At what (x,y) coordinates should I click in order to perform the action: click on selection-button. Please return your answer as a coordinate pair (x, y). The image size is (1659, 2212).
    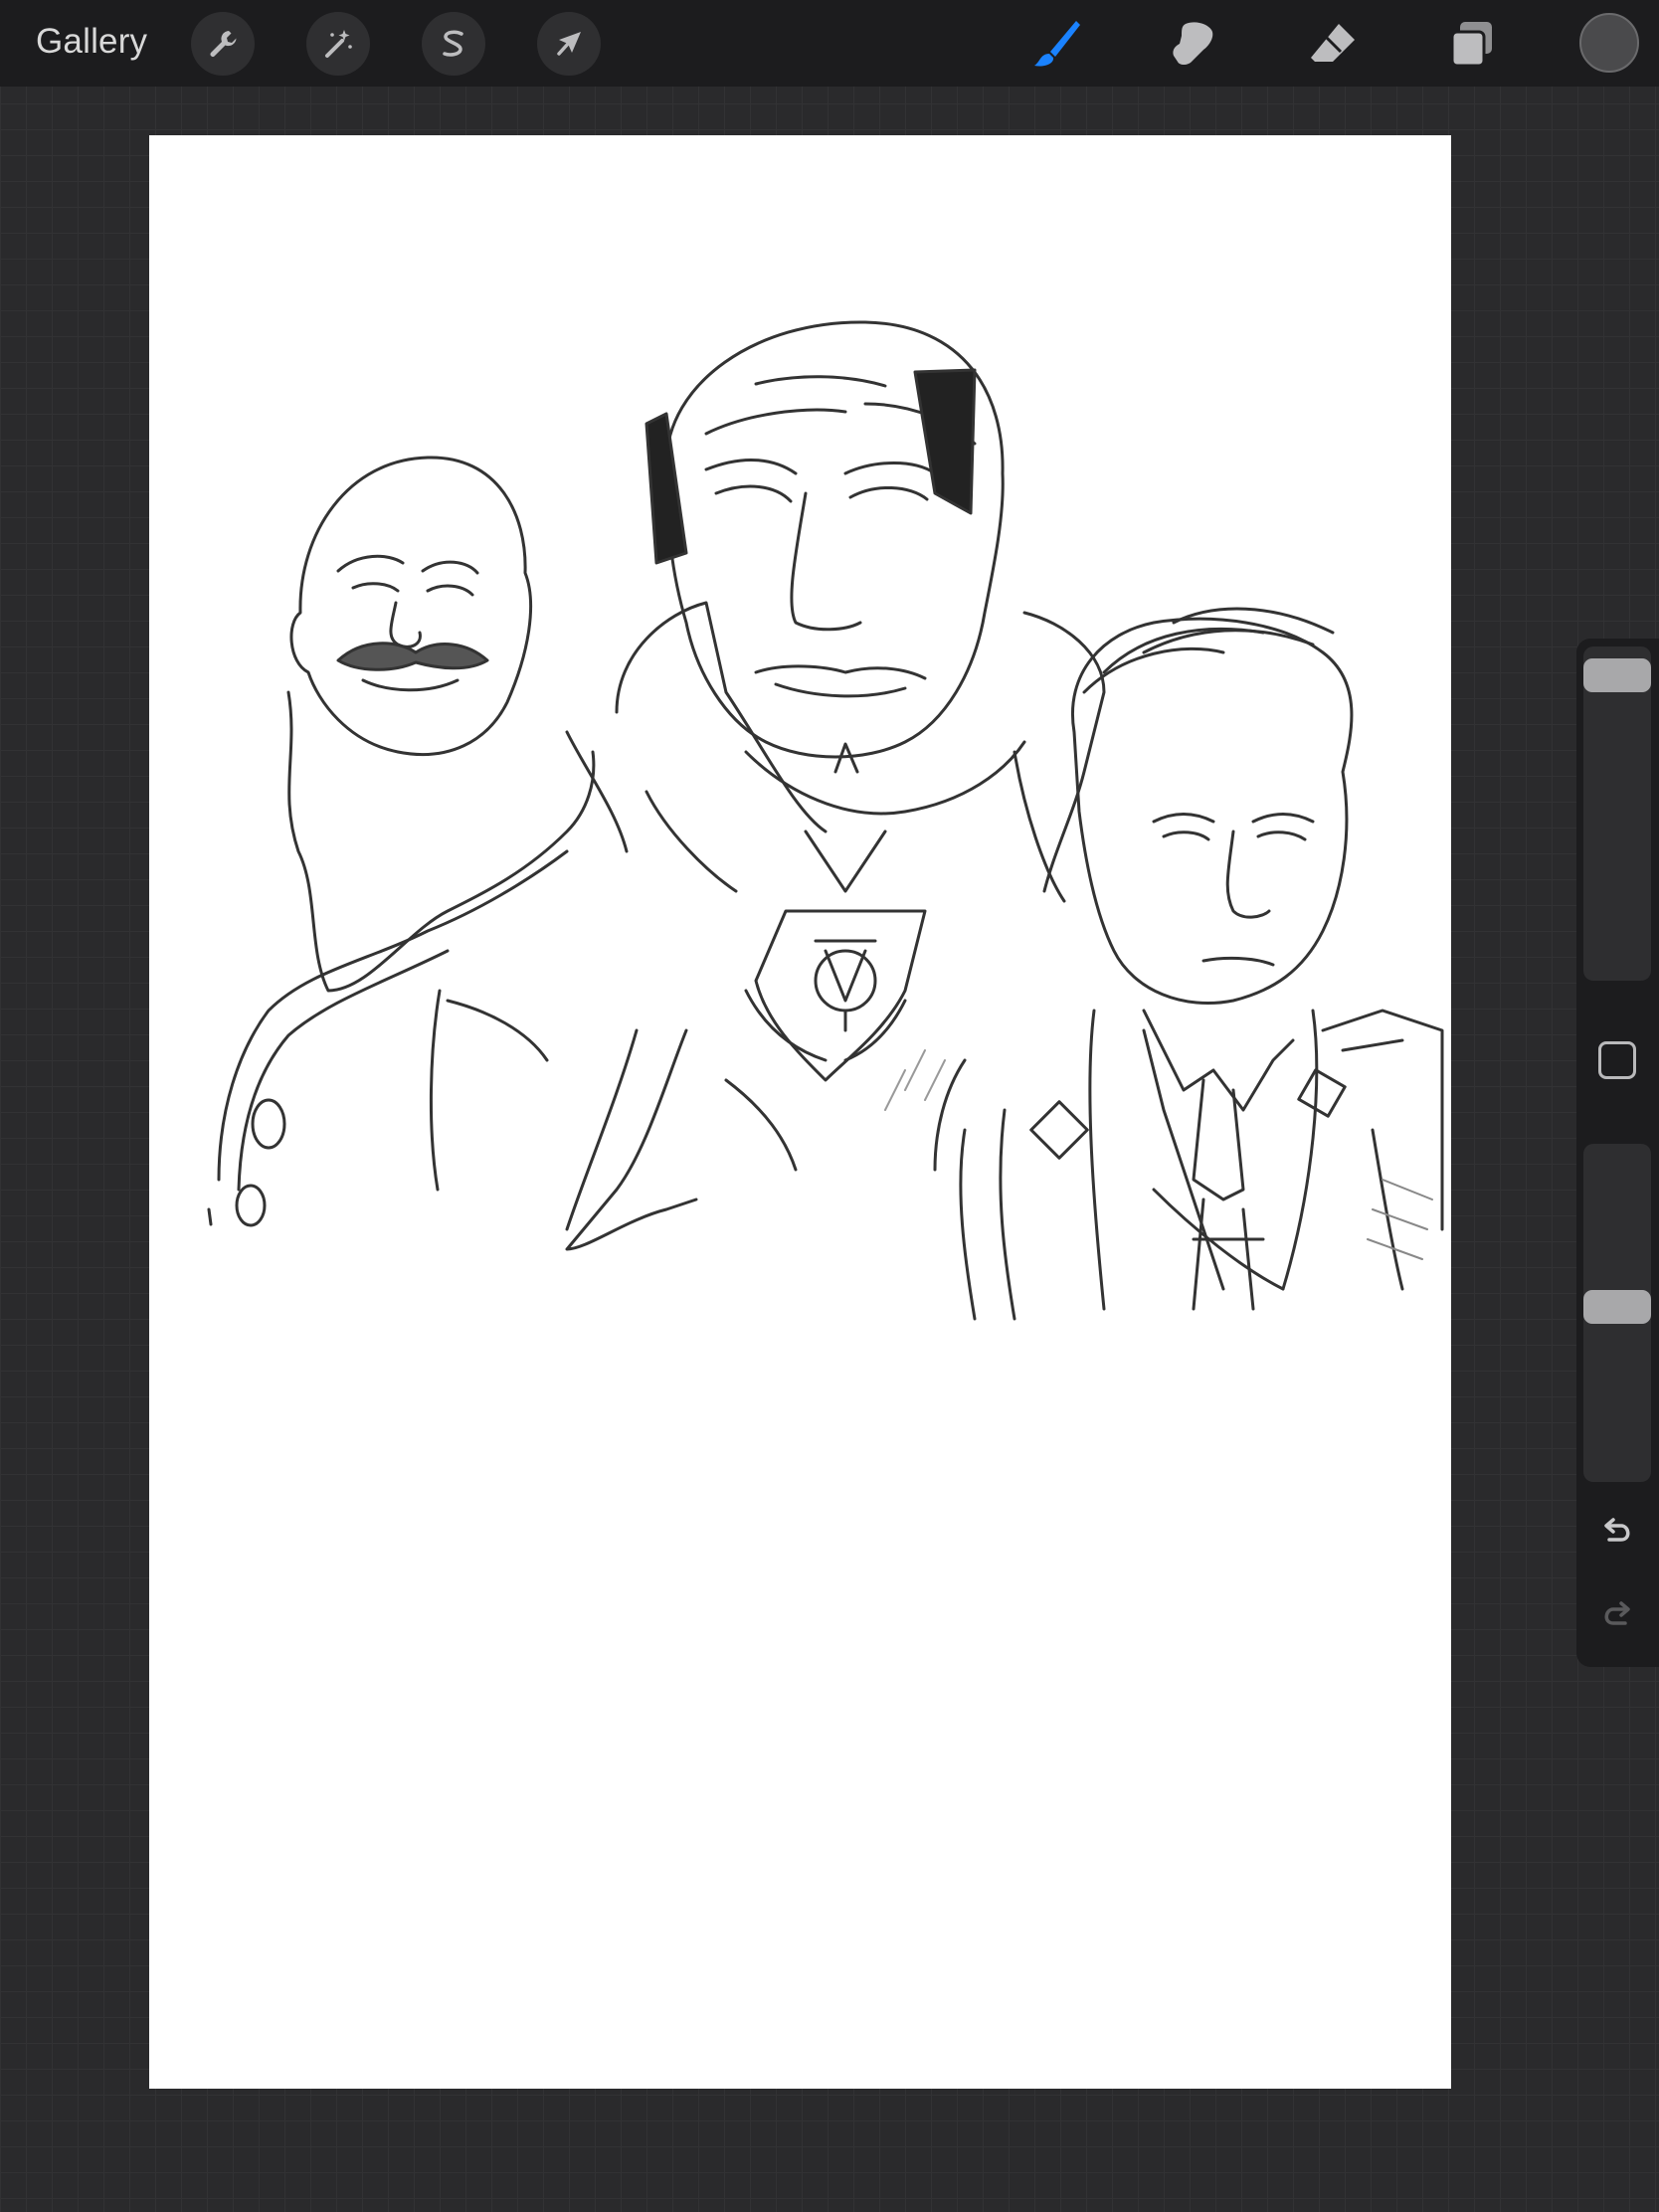
    Looking at the image, I should click on (453, 44).